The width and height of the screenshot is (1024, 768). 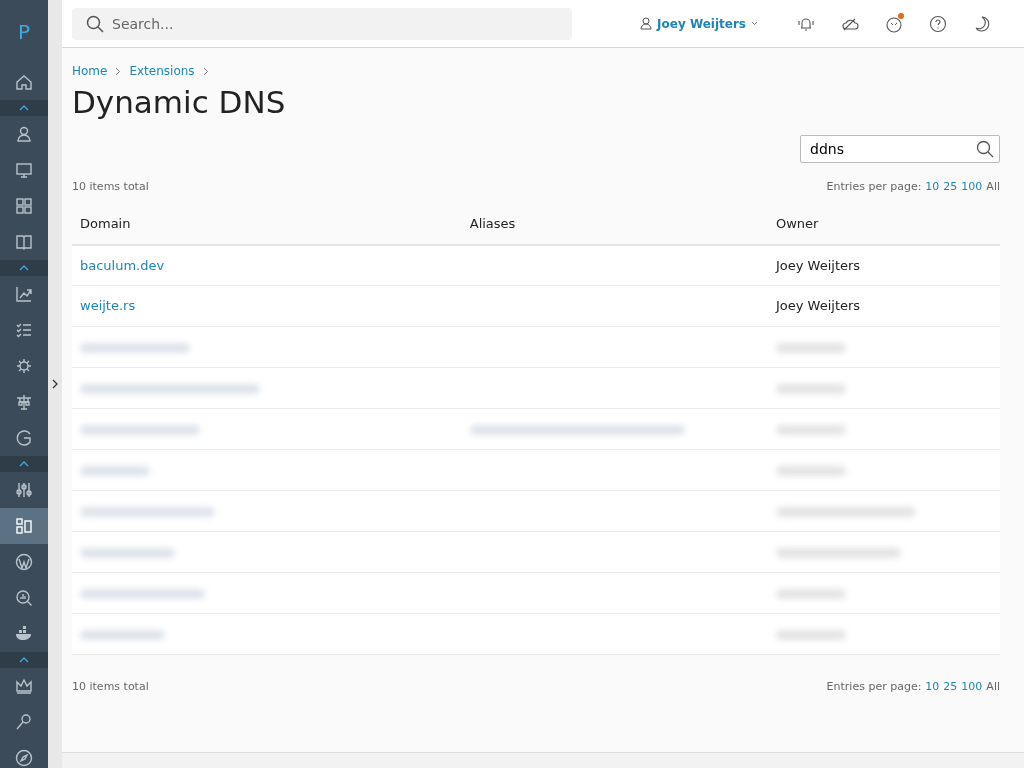 I want to click on sidebar-item, so click(x=24, y=526).